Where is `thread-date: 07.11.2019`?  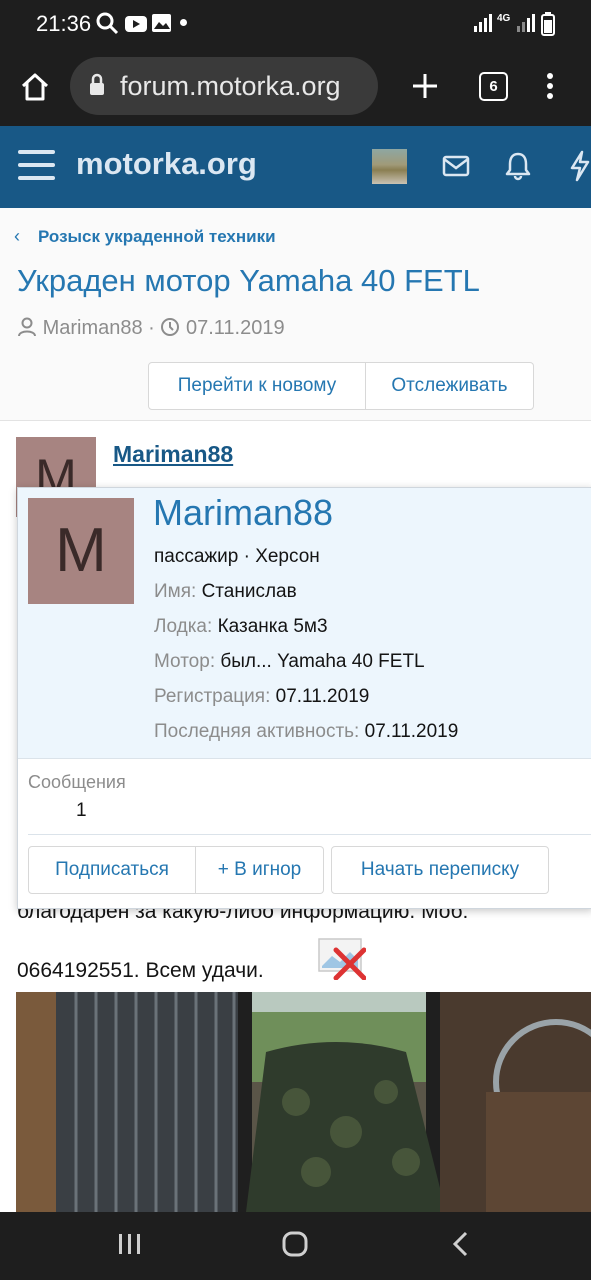
thread-date: 07.11.2019 is located at coordinates (235, 328).